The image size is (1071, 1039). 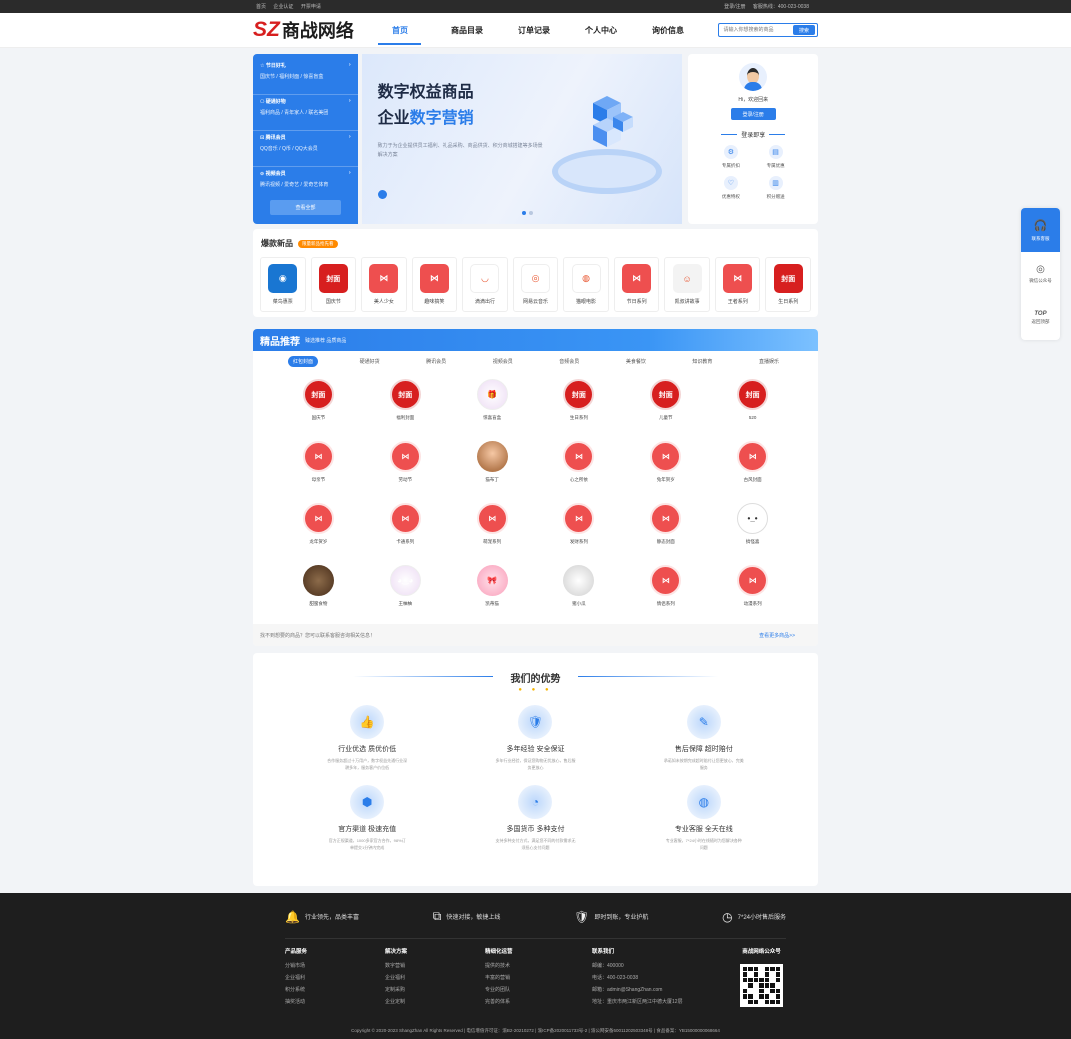 I want to click on tab-1: 红包封面, so click(x=303, y=361).